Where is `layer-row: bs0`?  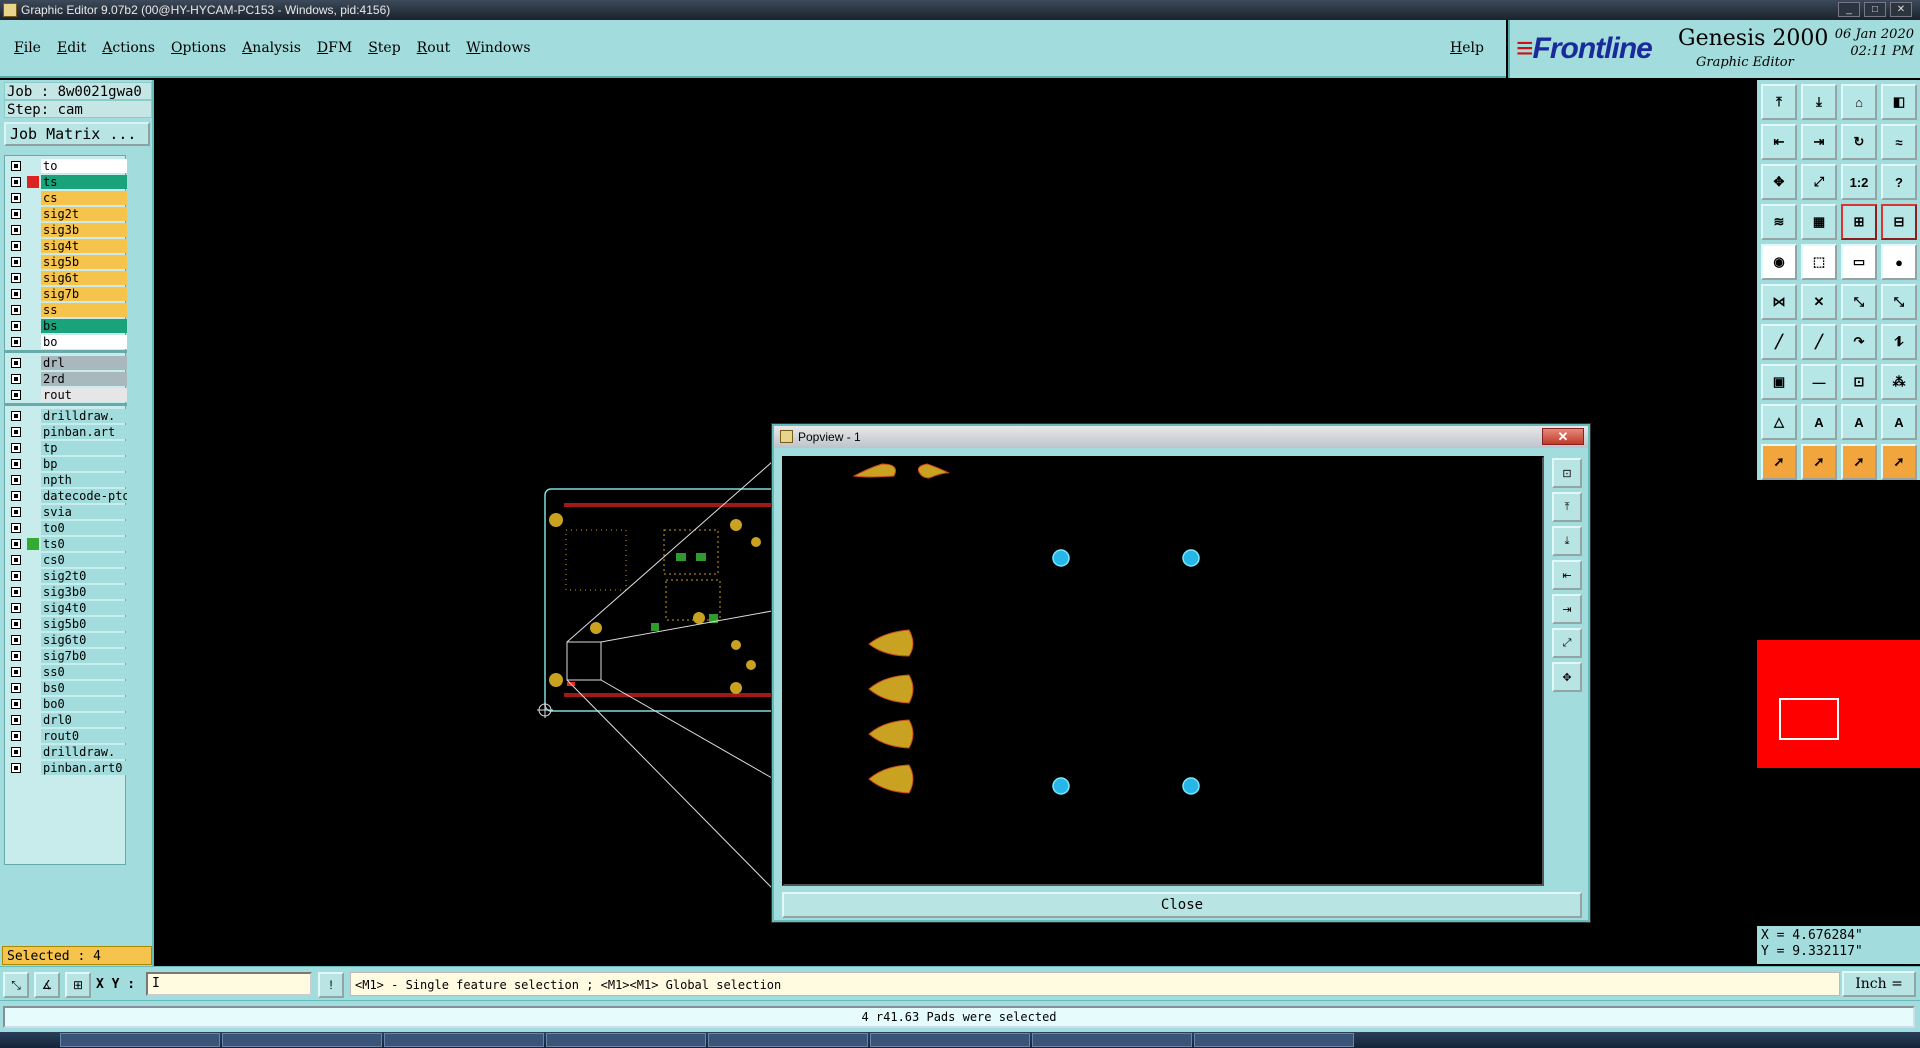 layer-row: bs0 is located at coordinates (66, 688).